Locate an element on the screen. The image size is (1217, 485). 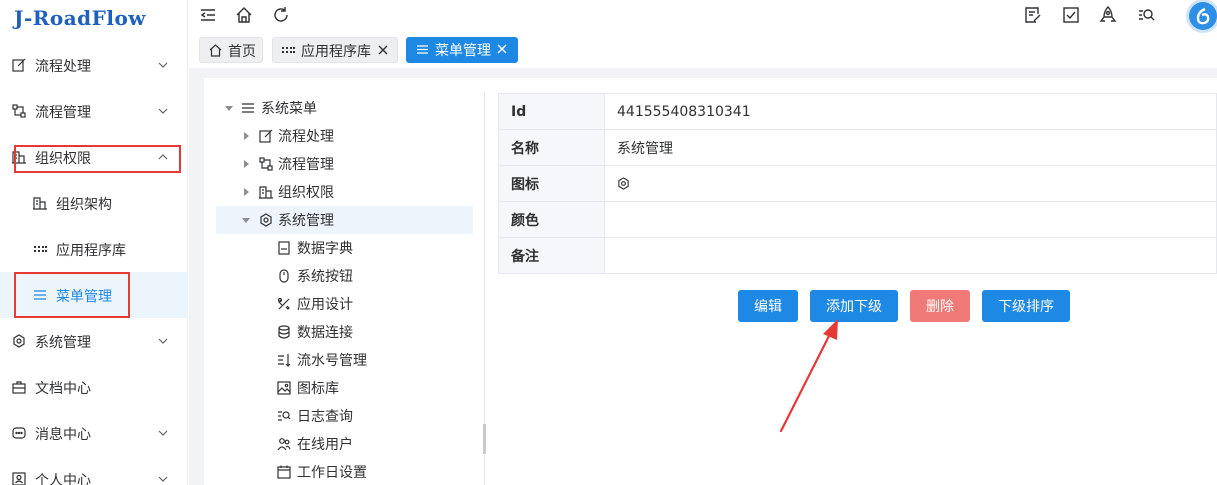
collapse-icon is located at coordinates (208, 15).